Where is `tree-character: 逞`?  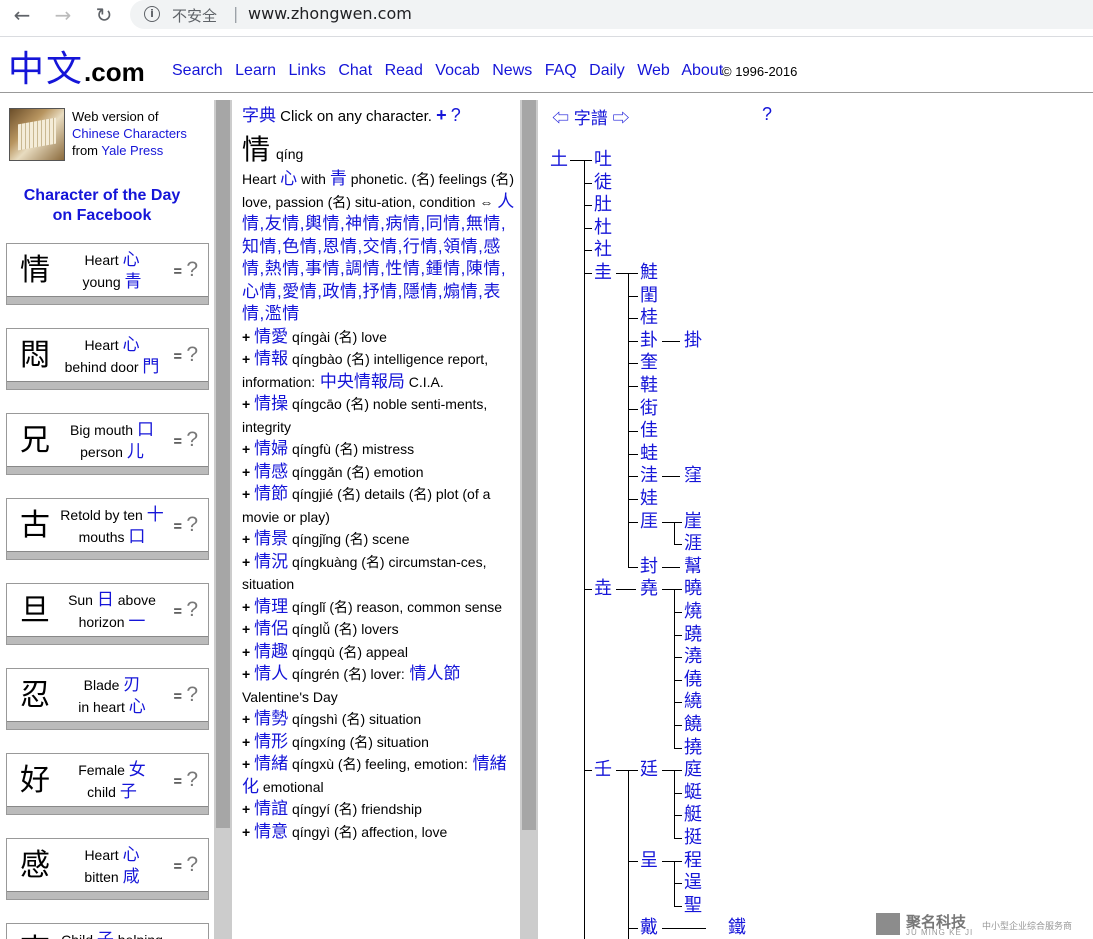 tree-character: 逞 is located at coordinates (693, 883).